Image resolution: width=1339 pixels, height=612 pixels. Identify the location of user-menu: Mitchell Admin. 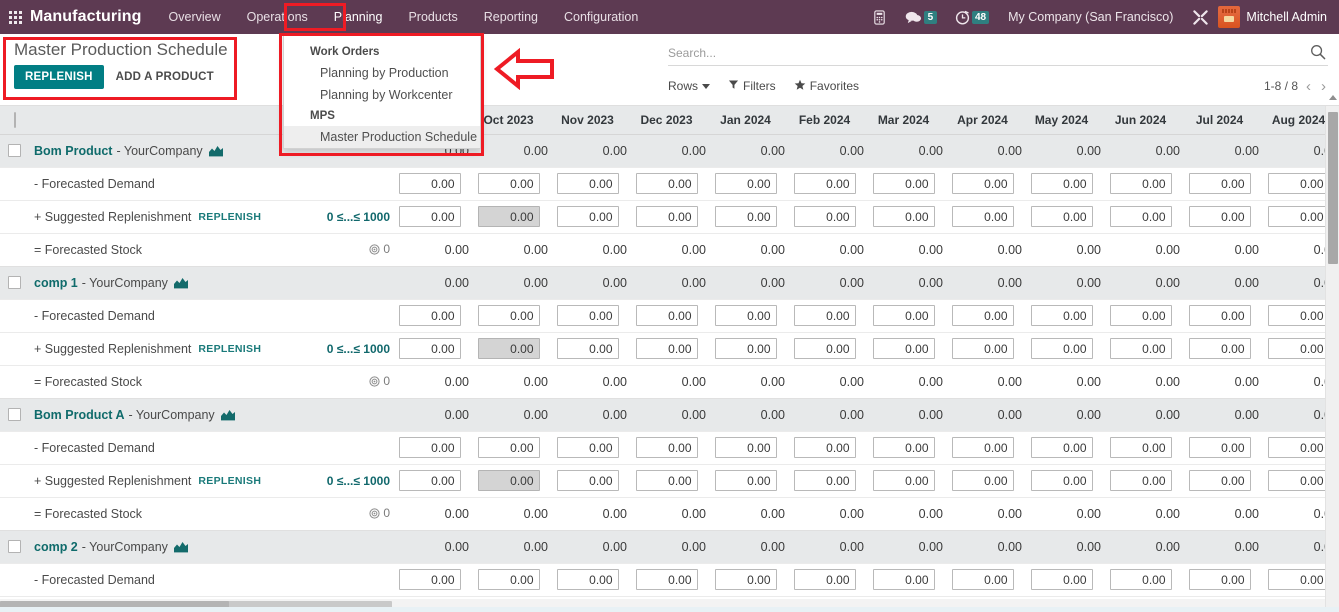
(1290, 17).